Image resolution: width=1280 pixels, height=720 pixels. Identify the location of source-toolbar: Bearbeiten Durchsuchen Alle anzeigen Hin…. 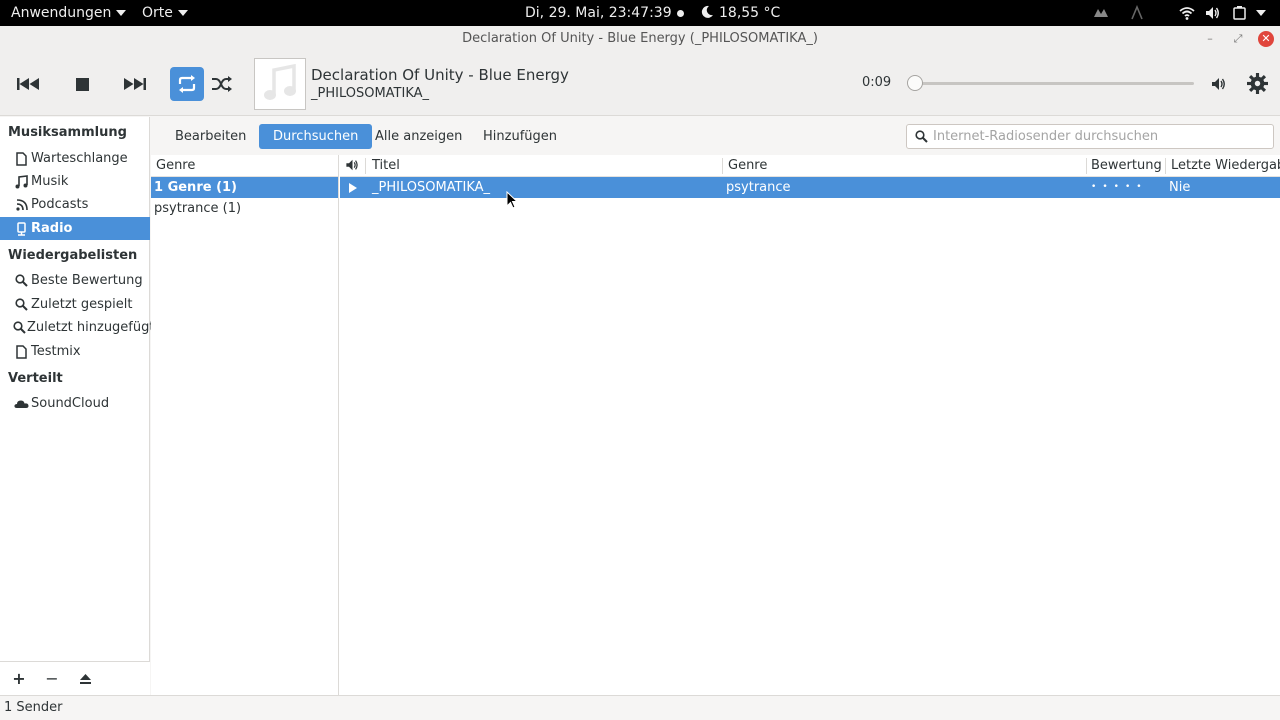
(715, 136).